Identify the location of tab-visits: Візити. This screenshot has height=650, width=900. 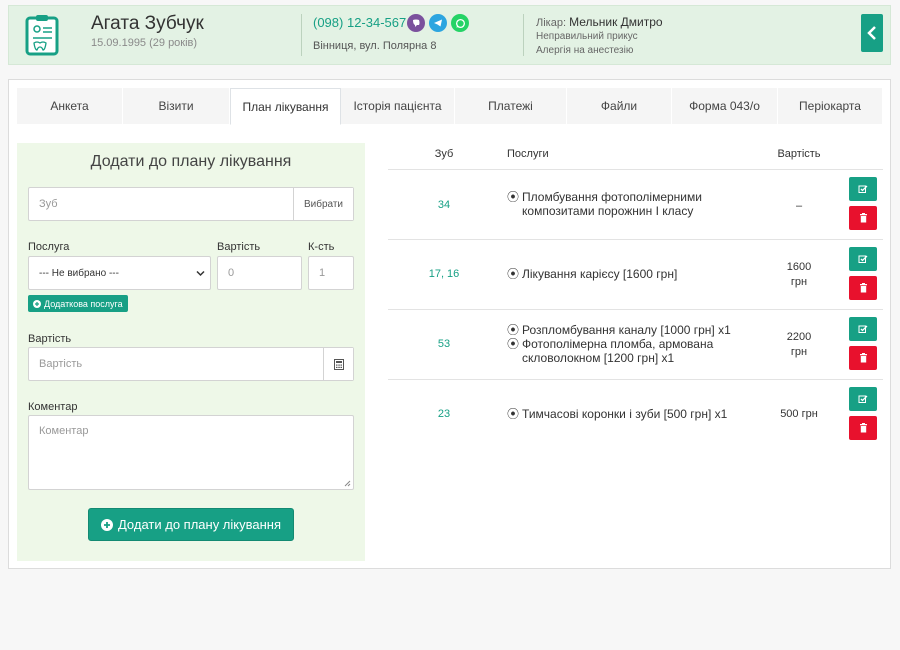
(176, 106).